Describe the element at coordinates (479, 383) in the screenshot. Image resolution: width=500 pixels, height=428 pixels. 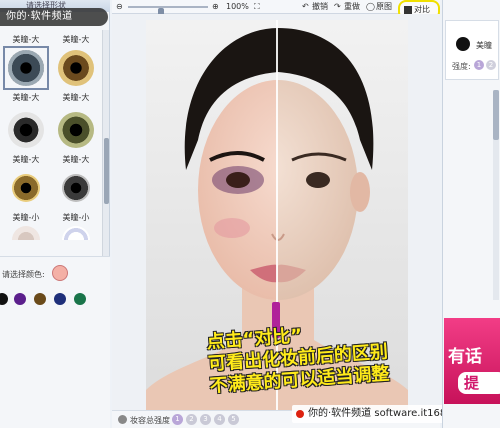
I see `ad-button: 提` at that location.